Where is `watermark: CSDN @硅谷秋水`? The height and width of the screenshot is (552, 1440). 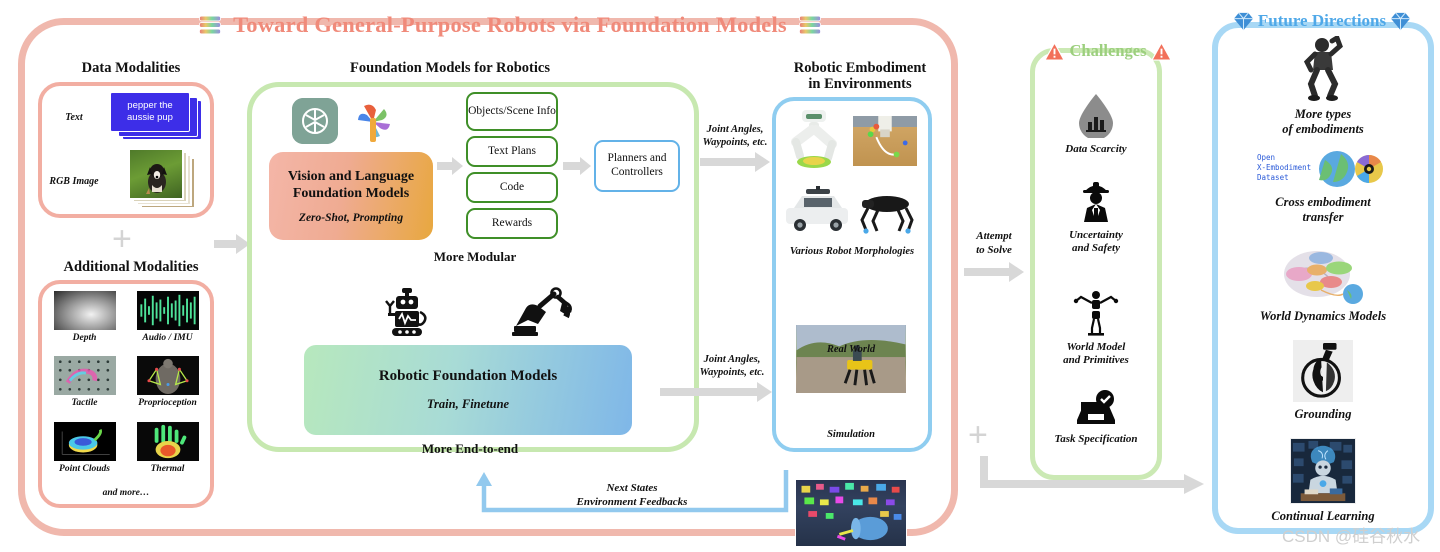
watermark: CSDN @硅谷秋水 is located at coordinates (1351, 536).